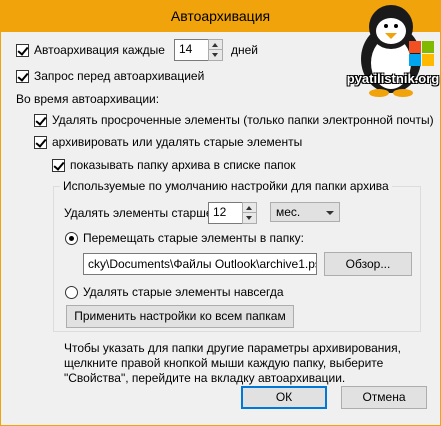  I want to click on prompt-checkbox, so click(22, 76).